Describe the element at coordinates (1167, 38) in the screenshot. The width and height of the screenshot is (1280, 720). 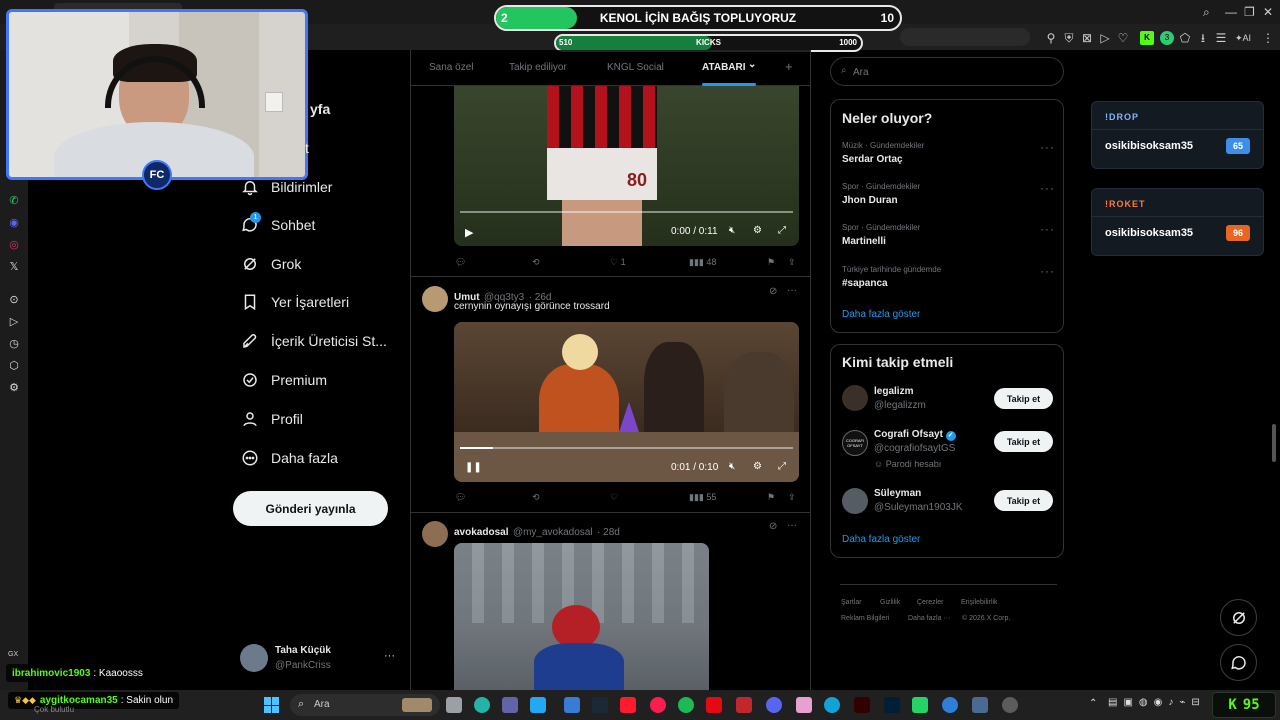
I see `extension-icon: 3` at that location.